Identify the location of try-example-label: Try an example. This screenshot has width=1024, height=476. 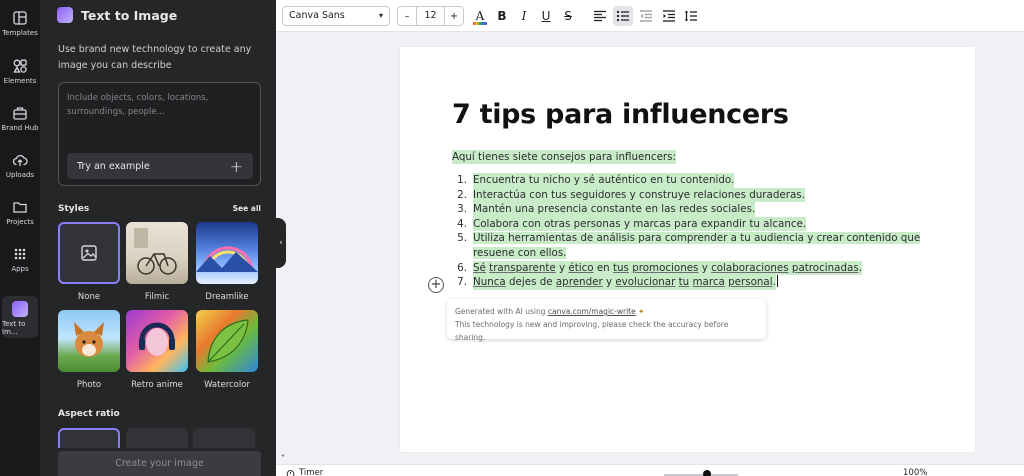
(113, 166).